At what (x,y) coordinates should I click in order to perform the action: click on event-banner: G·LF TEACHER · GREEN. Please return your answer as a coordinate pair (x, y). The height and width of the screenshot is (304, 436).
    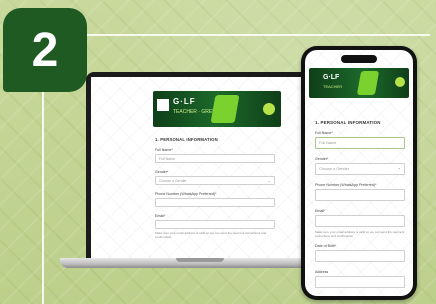
    Looking at the image, I should click on (217, 109).